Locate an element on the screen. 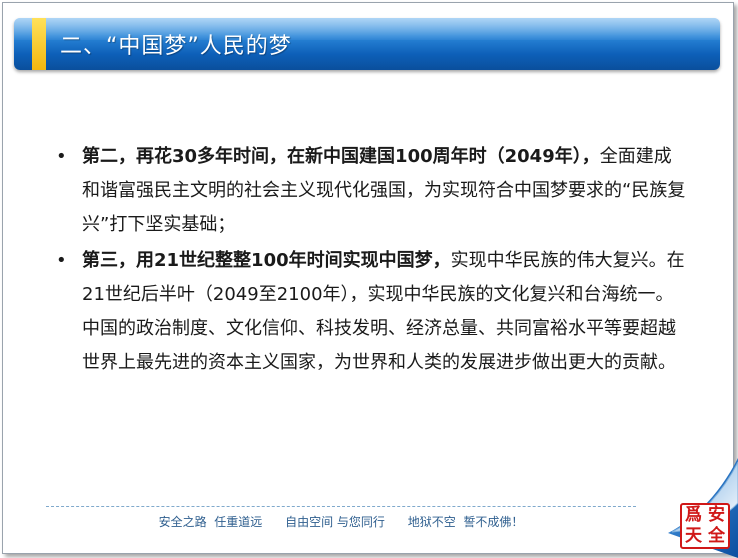 Image resolution: width=738 pixels, height=558 pixels. seal-char: 爲 is located at coordinates (693, 515).